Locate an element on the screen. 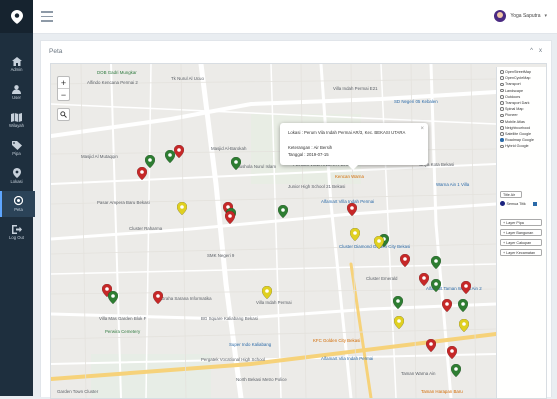 This screenshot has height=399, width=557. map-label: Masjid Al Mutaqqin is located at coordinates (99, 156).